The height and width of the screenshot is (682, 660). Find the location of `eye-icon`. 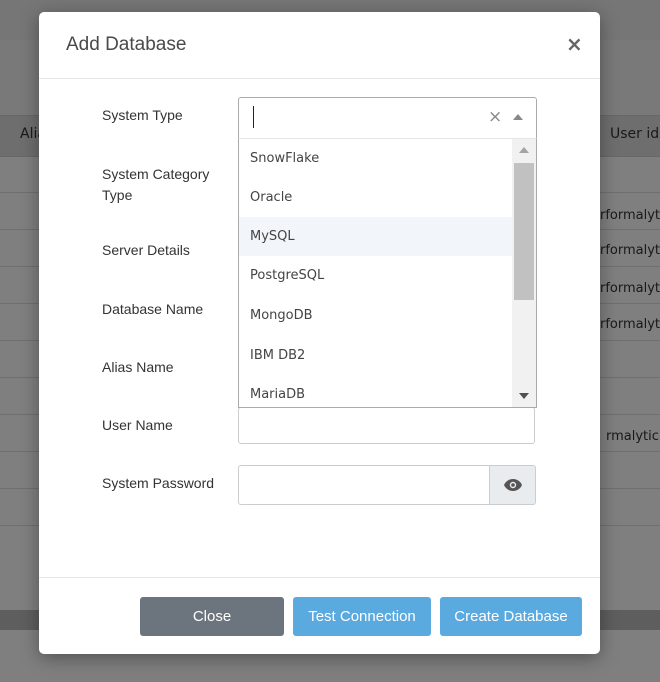

eye-icon is located at coordinates (512, 485).